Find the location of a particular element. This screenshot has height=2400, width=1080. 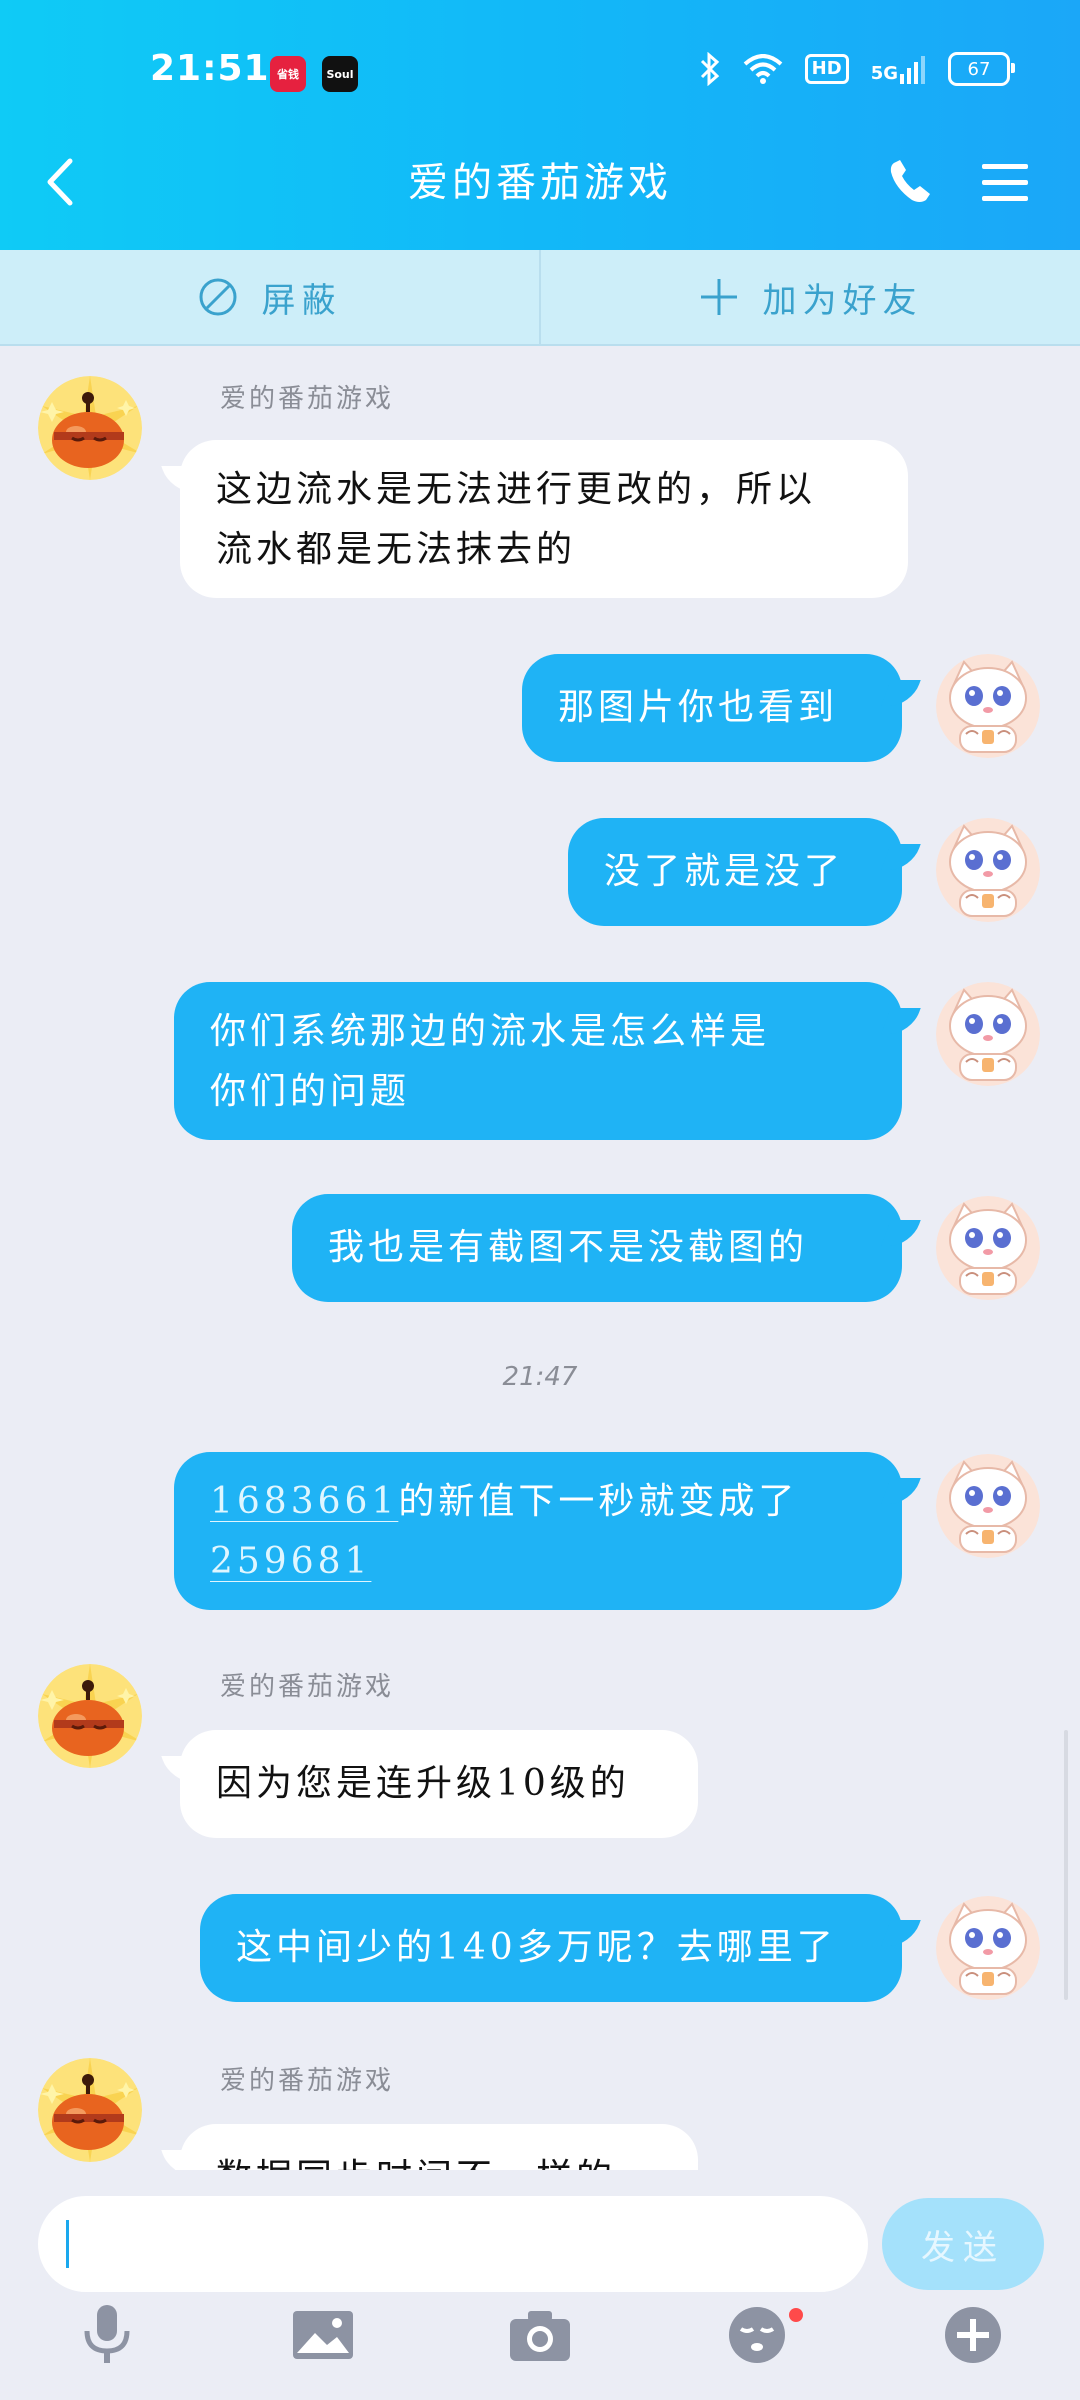

hamburger-menu-icon is located at coordinates (1005, 182).